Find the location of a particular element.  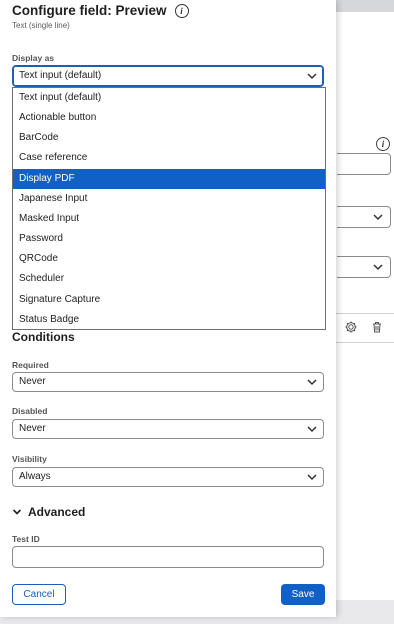

option-signature-capture: Signature Capture is located at coordinates (169, 300).